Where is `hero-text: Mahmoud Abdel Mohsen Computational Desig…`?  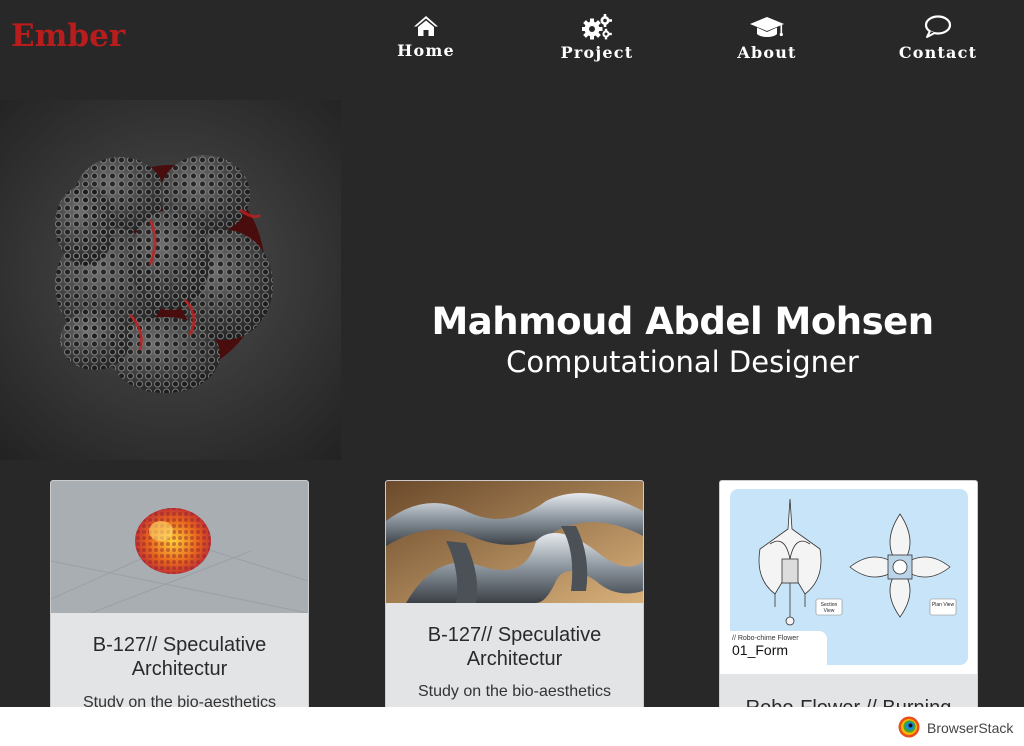 hero-text: Mahmoud Abdel Mohsen Computational Desig… is located at coordinates (682, 339).